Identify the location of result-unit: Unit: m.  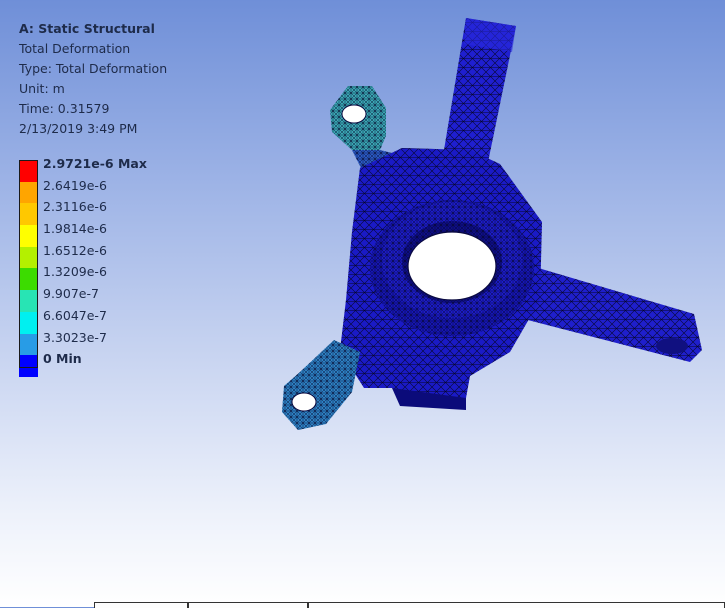
(42, 88).